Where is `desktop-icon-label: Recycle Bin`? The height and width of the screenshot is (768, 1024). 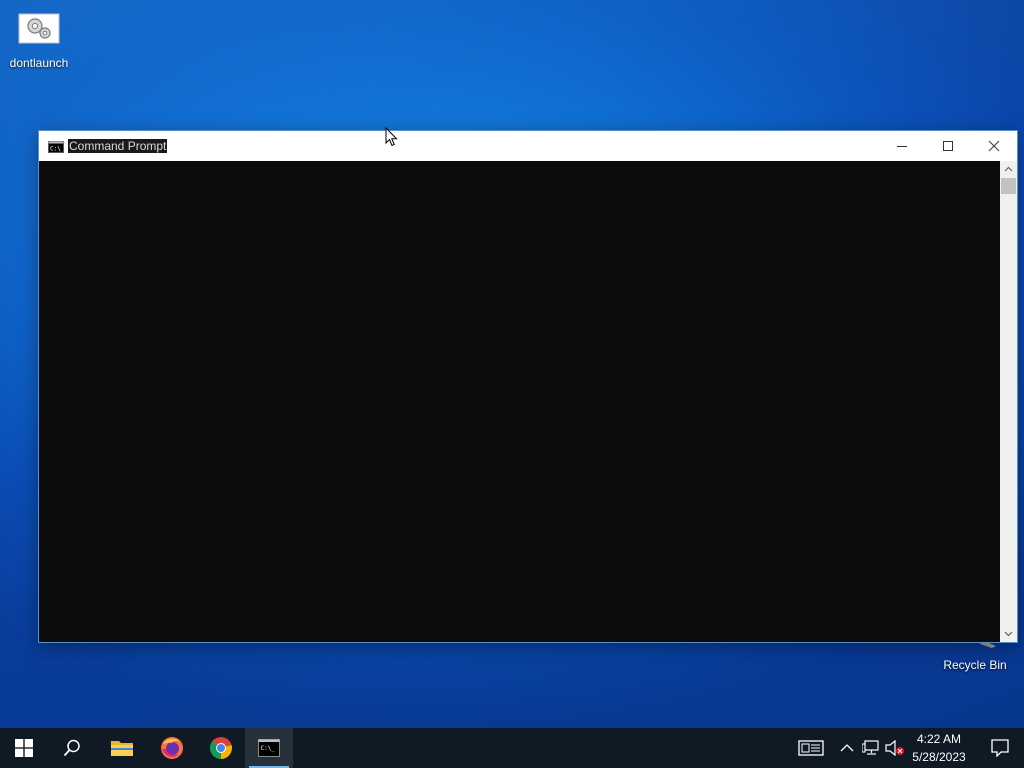 desktop-icon-label: Recycle Bin is located at coordinates (975, 665).